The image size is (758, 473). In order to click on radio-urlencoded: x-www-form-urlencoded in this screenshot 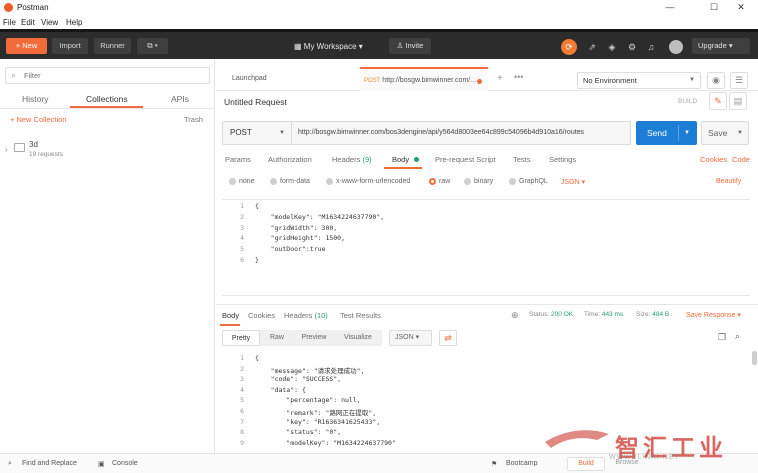, I will do `click(368, 181)`.